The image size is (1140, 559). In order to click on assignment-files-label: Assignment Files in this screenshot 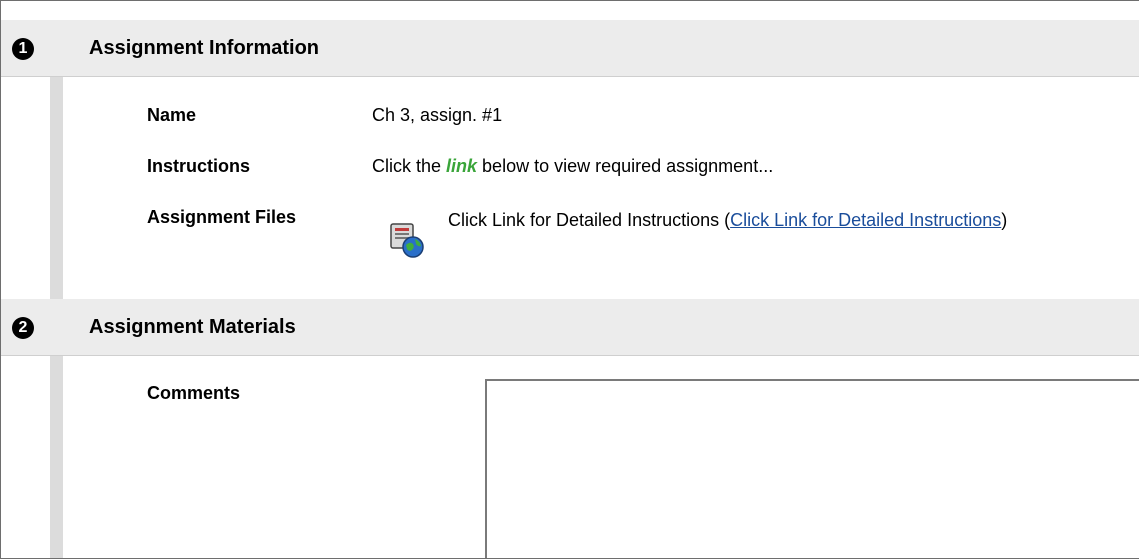, I will do `click(222, 217)`.